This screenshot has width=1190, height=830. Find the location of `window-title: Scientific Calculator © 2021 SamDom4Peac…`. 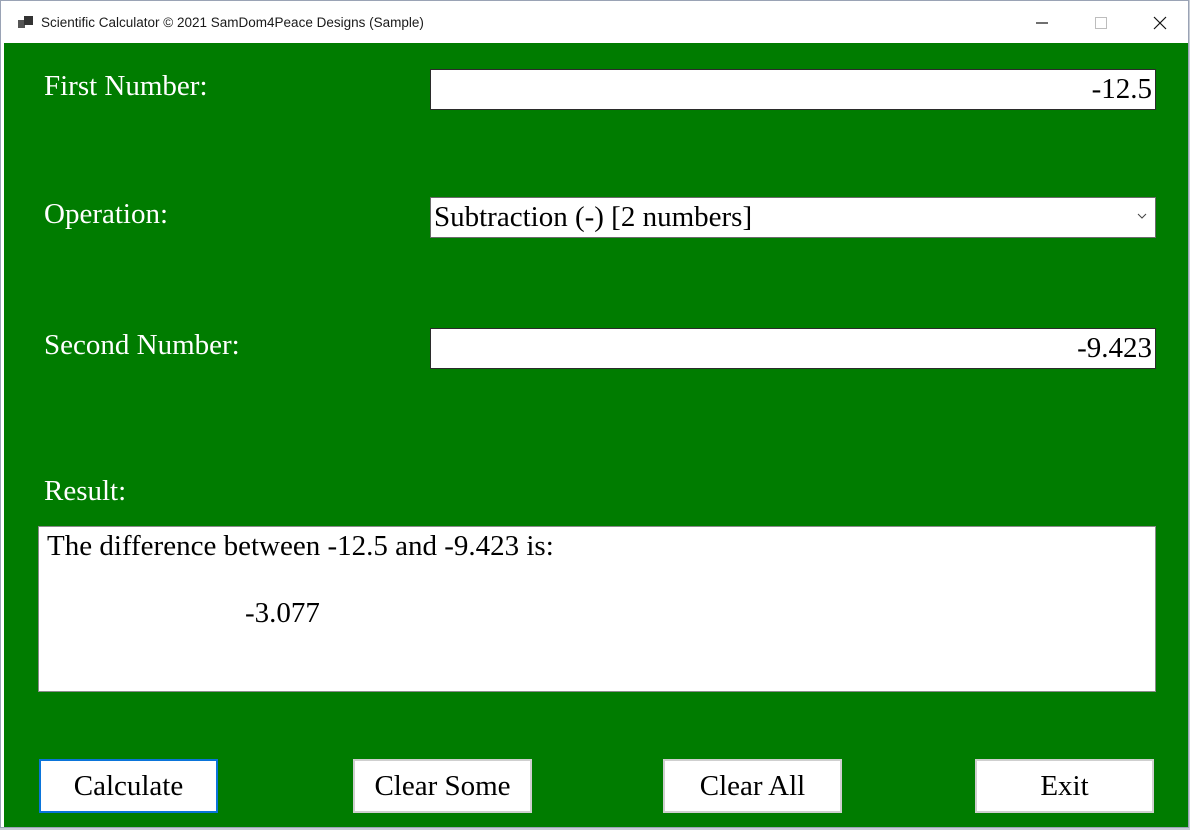

window-title: Scientific Calculator © 2021 SamDom4Peac… is located at coordinates (232, 22).